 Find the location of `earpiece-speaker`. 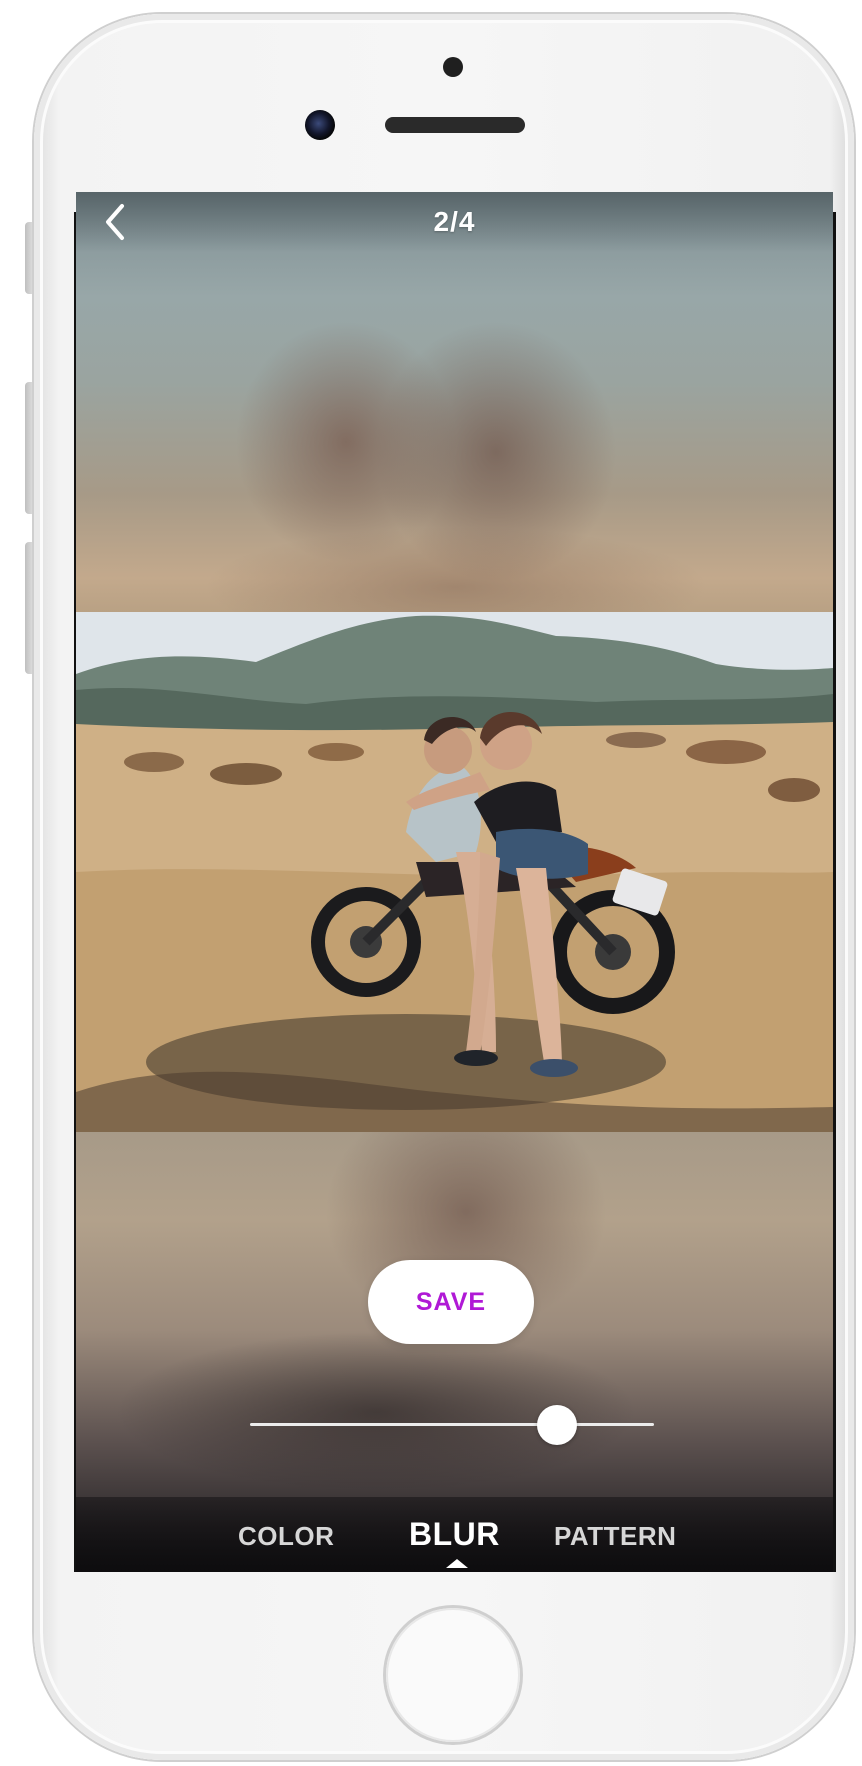

earpiece-speaker is located at coordinates (455, 125).